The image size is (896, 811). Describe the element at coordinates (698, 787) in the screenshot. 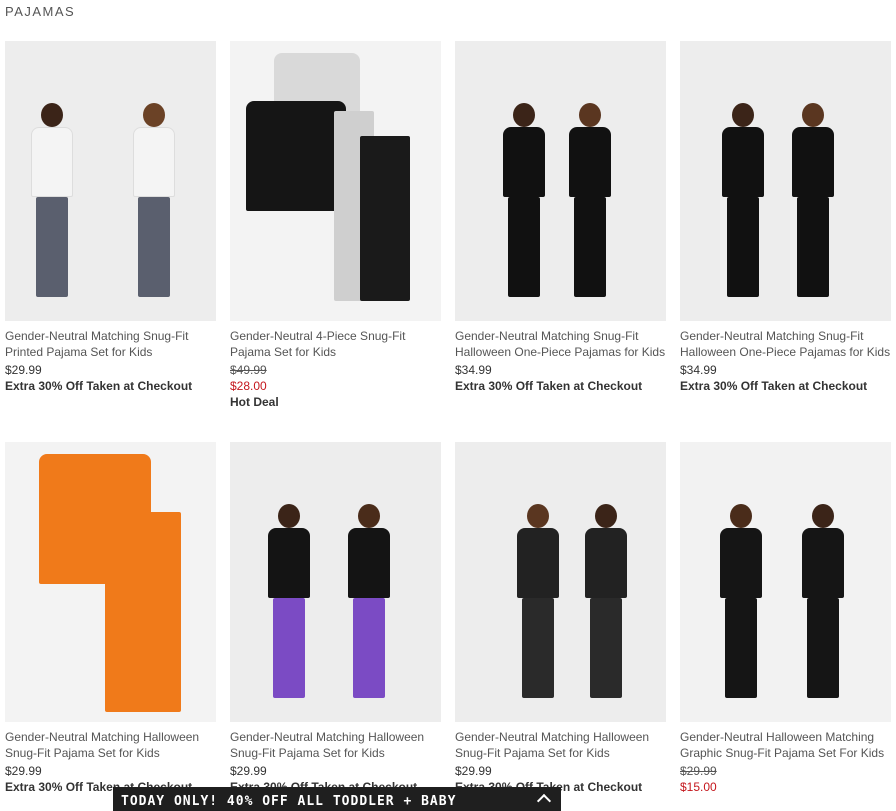

I see `sale-price: $15.00` at that location.